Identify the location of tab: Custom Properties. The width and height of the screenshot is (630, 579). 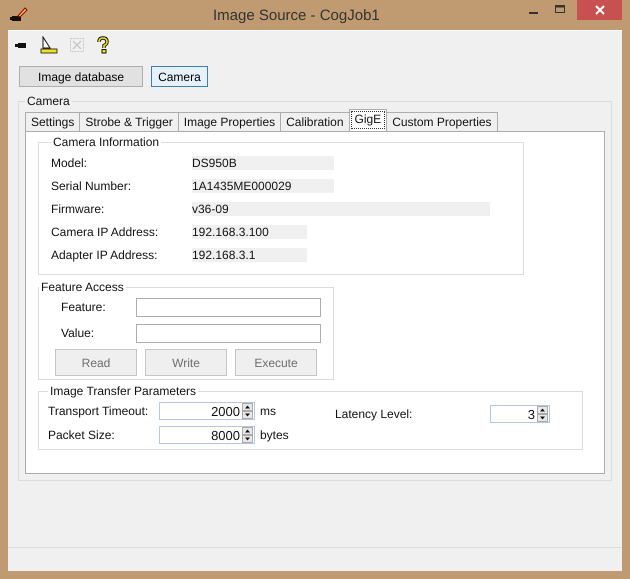
(442, 121).